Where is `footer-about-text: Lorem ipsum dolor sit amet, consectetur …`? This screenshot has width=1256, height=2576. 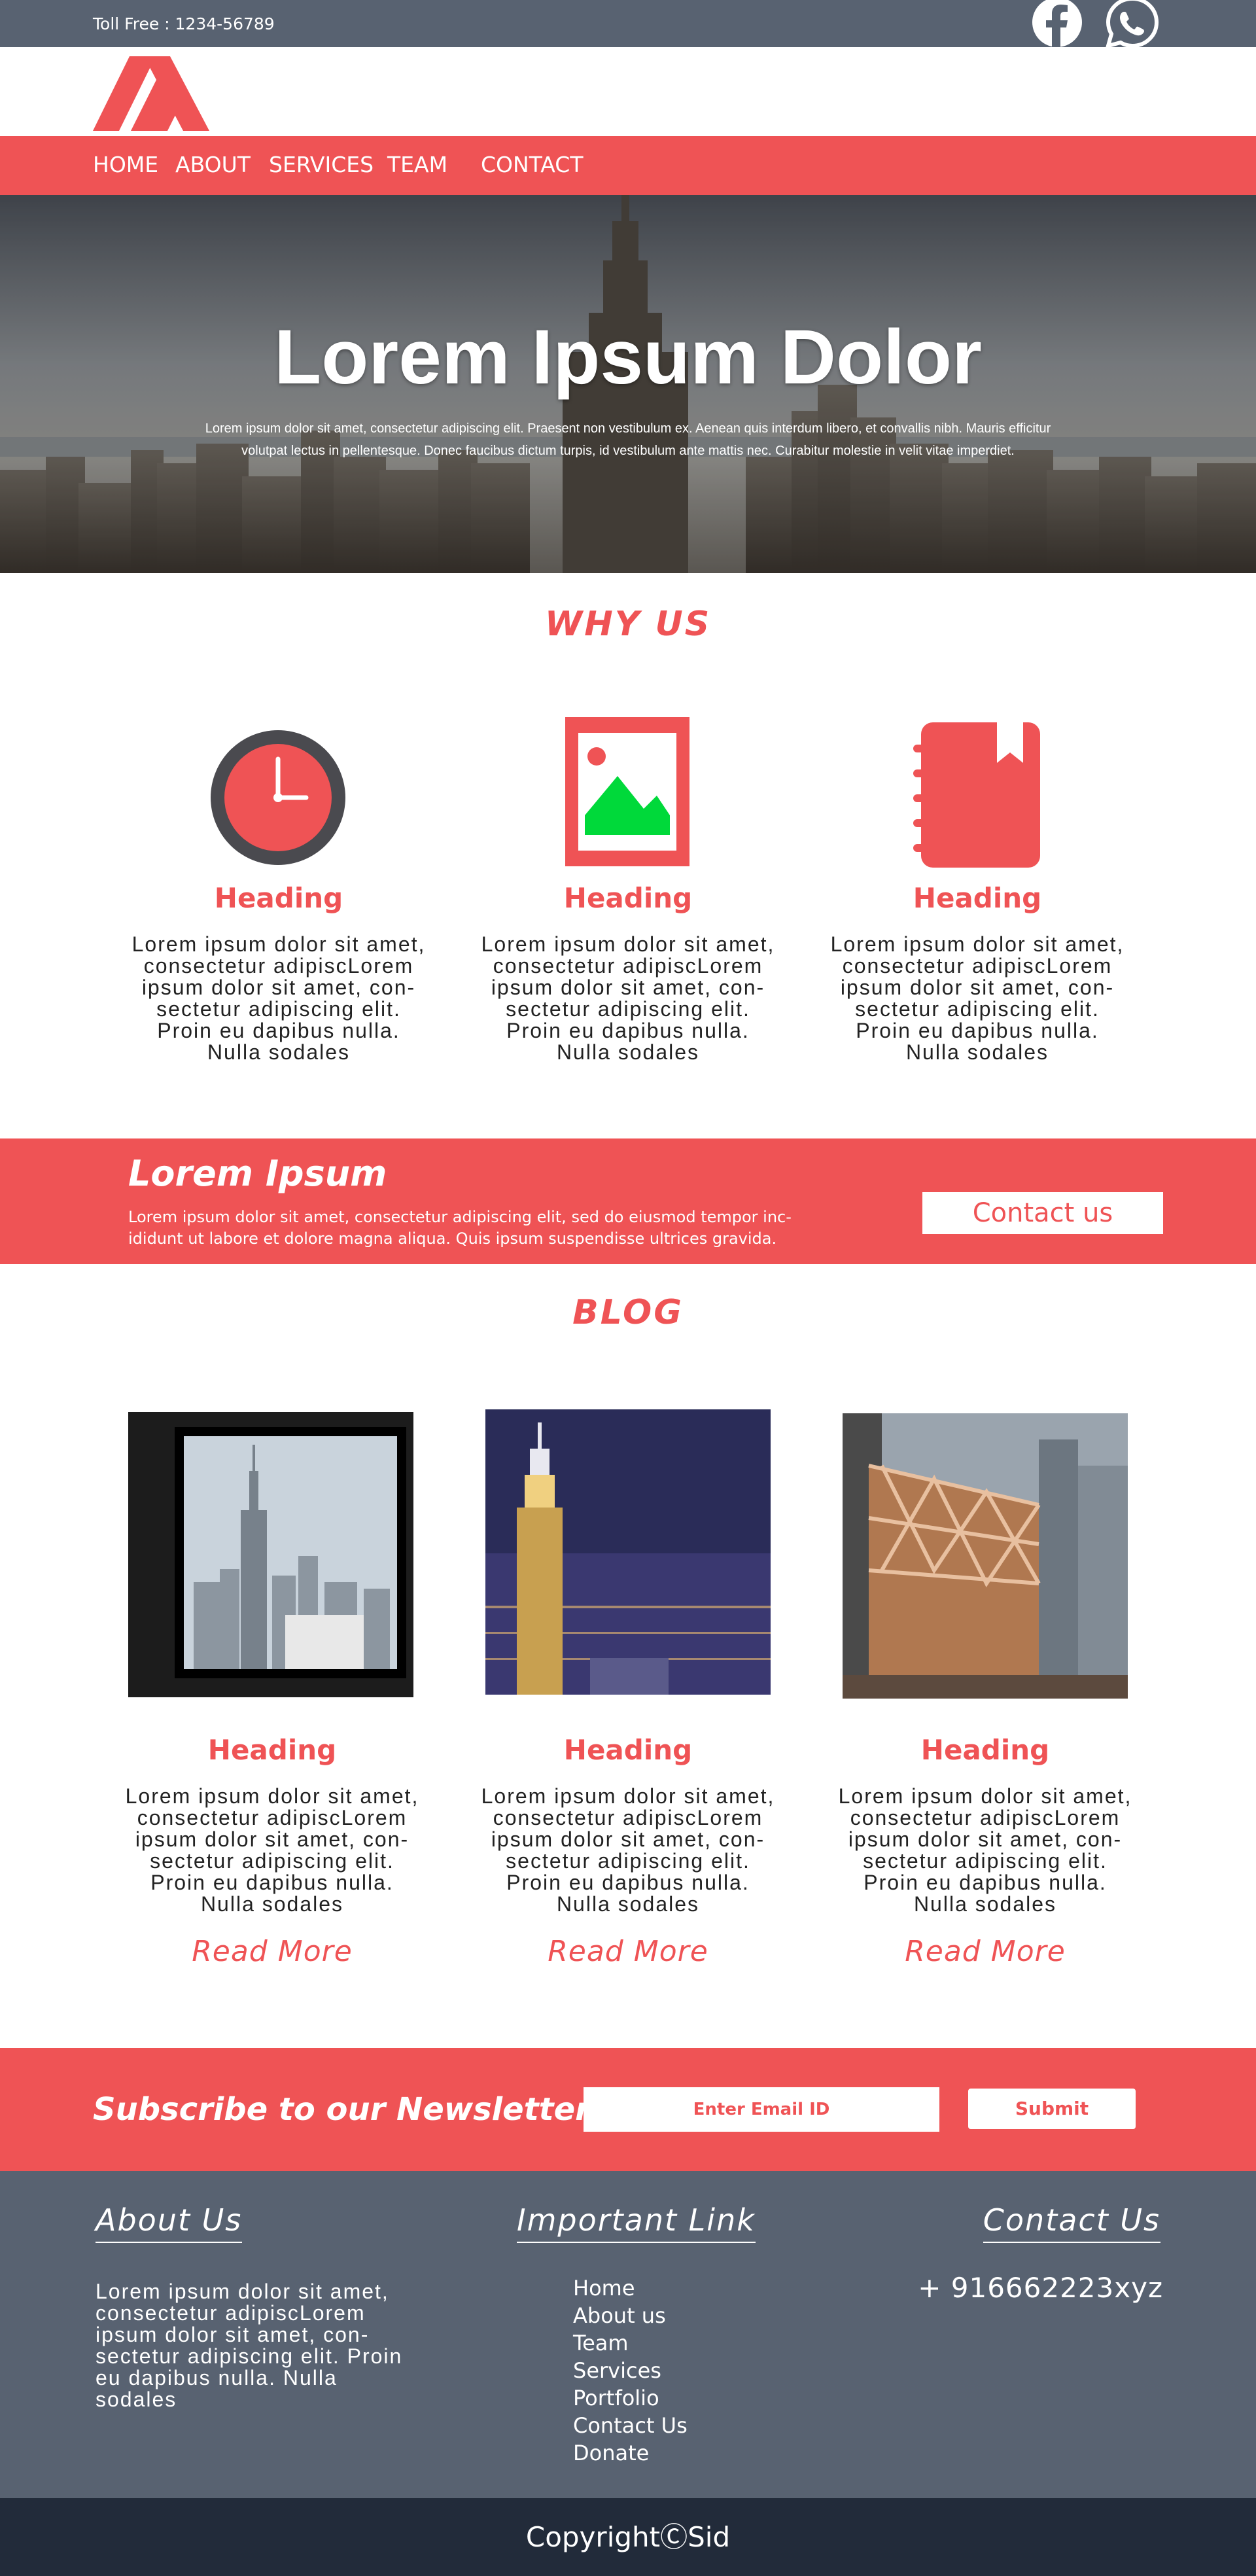
footer-about-text: Lorem ipsum dolor sit amet, consectetur … is located at coordinates (250, 2345).